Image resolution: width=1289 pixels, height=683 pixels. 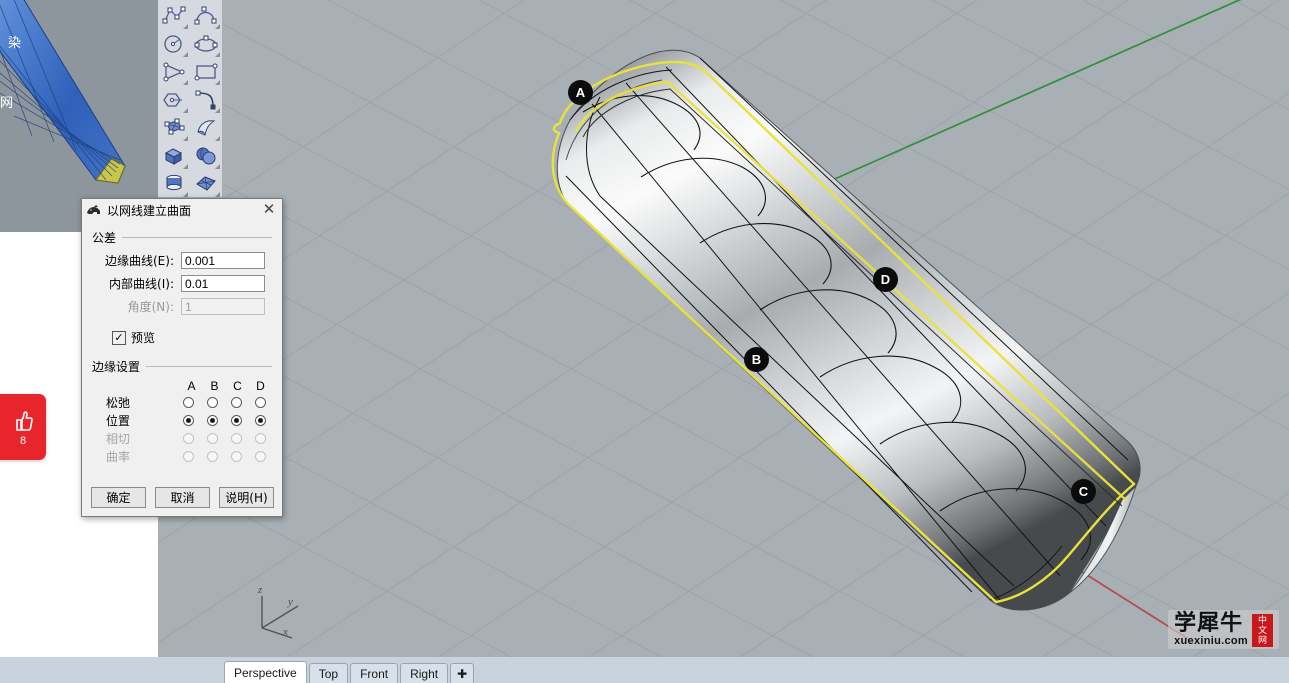 What do you see at coordinates (188, 456) in the screenshot?
I see `radio-curvature-a` at bounding box center [188, 456].